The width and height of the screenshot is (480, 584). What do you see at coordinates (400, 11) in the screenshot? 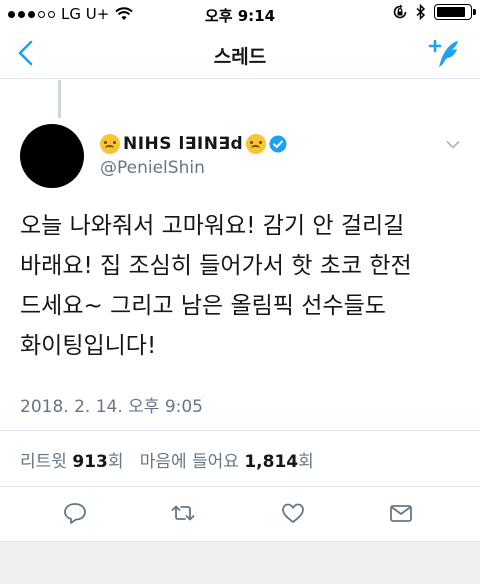
I see `rotation-lock-icon` at bounding box center [400, 11].